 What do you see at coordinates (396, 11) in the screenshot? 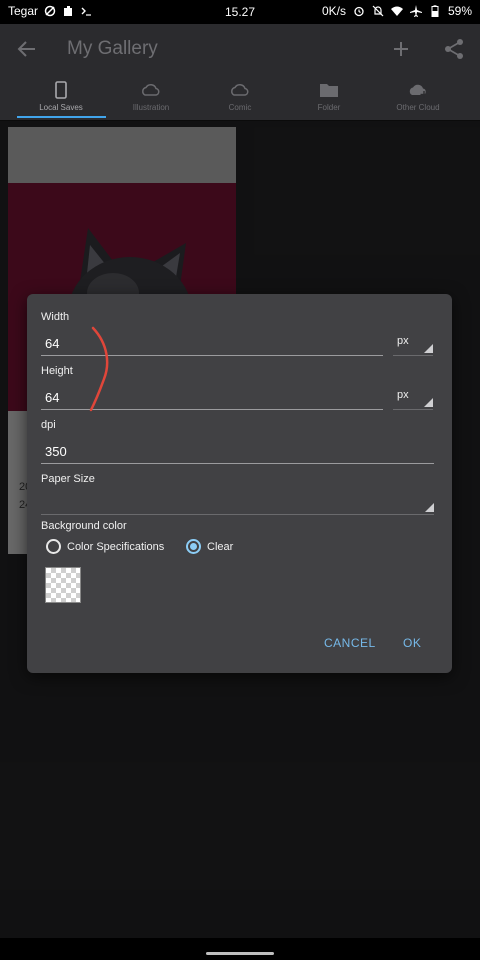
I see `wifi-icon` at bounding box center [396, 11].